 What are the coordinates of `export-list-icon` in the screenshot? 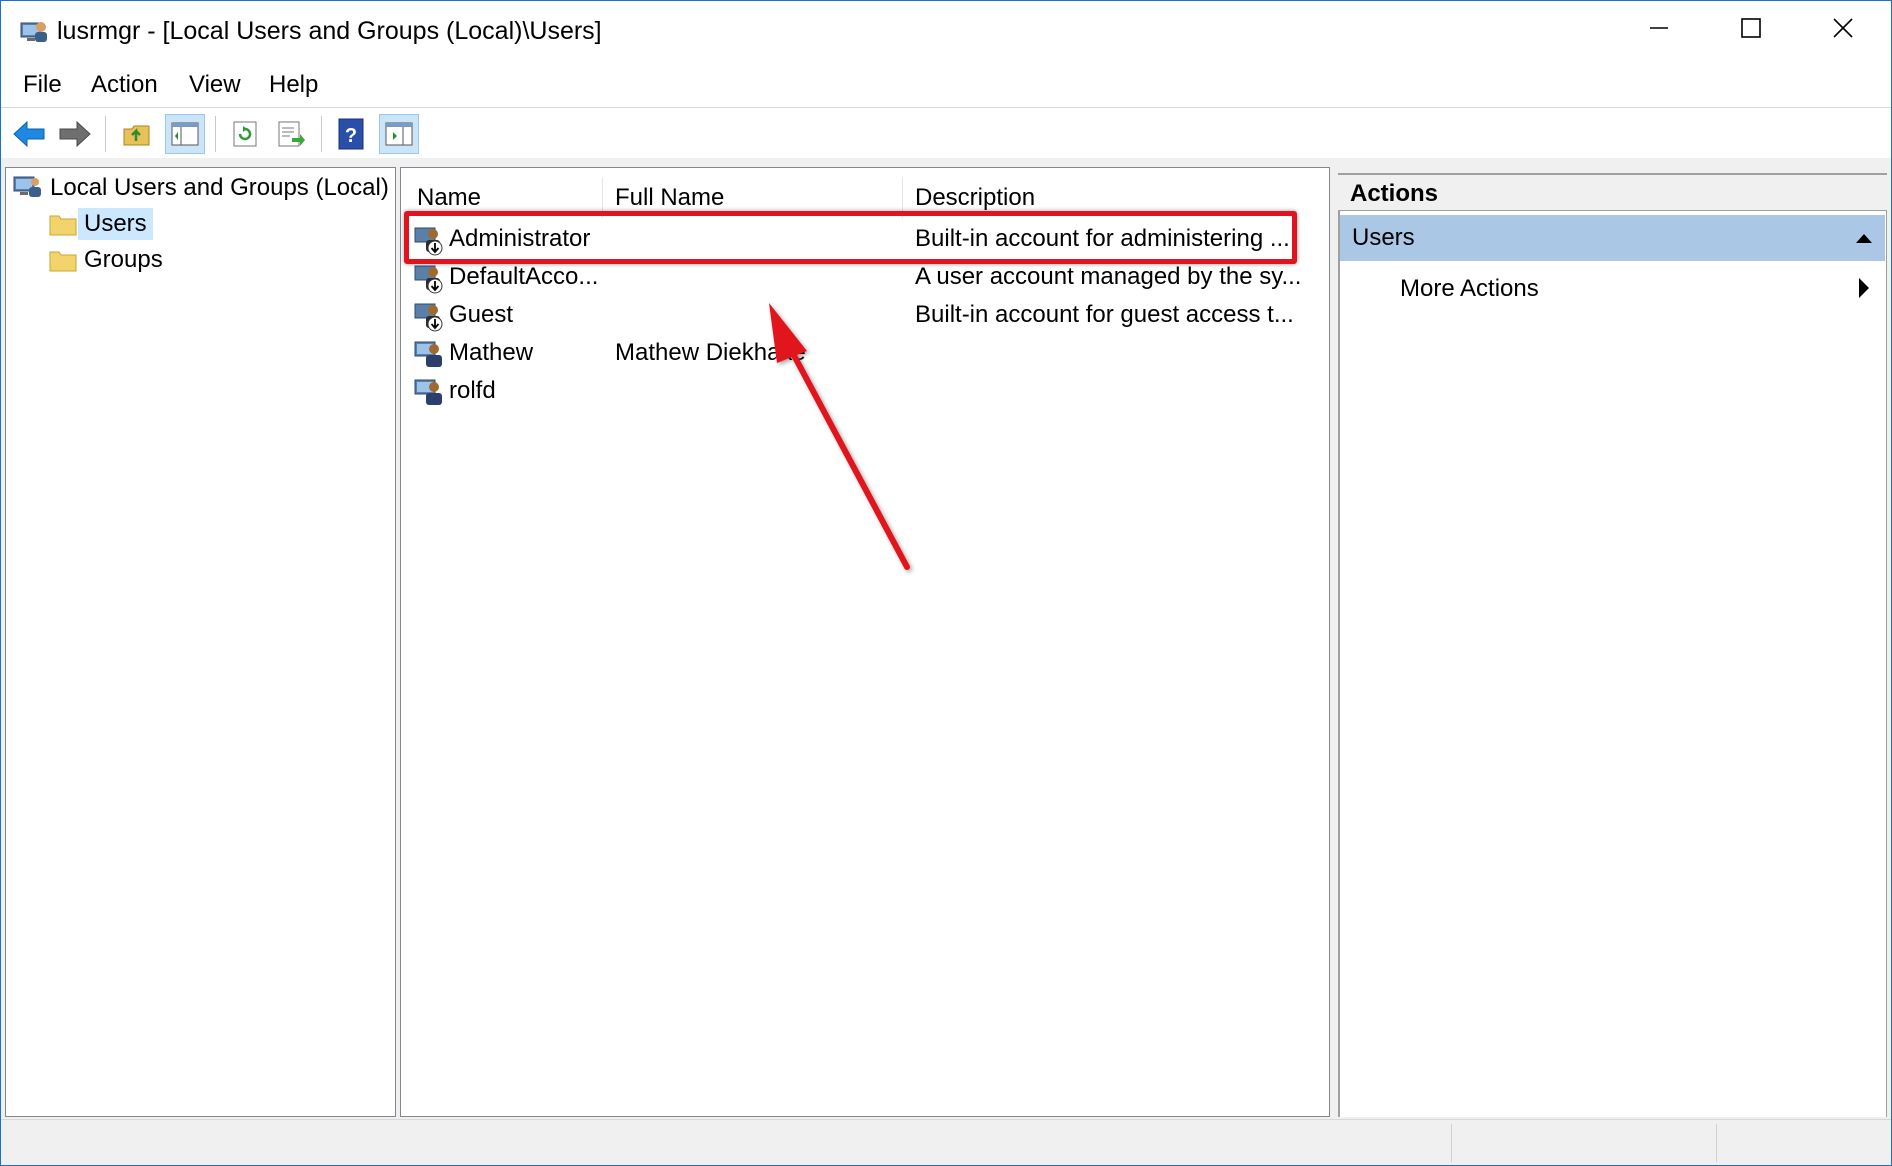 It's located at (291, 134).